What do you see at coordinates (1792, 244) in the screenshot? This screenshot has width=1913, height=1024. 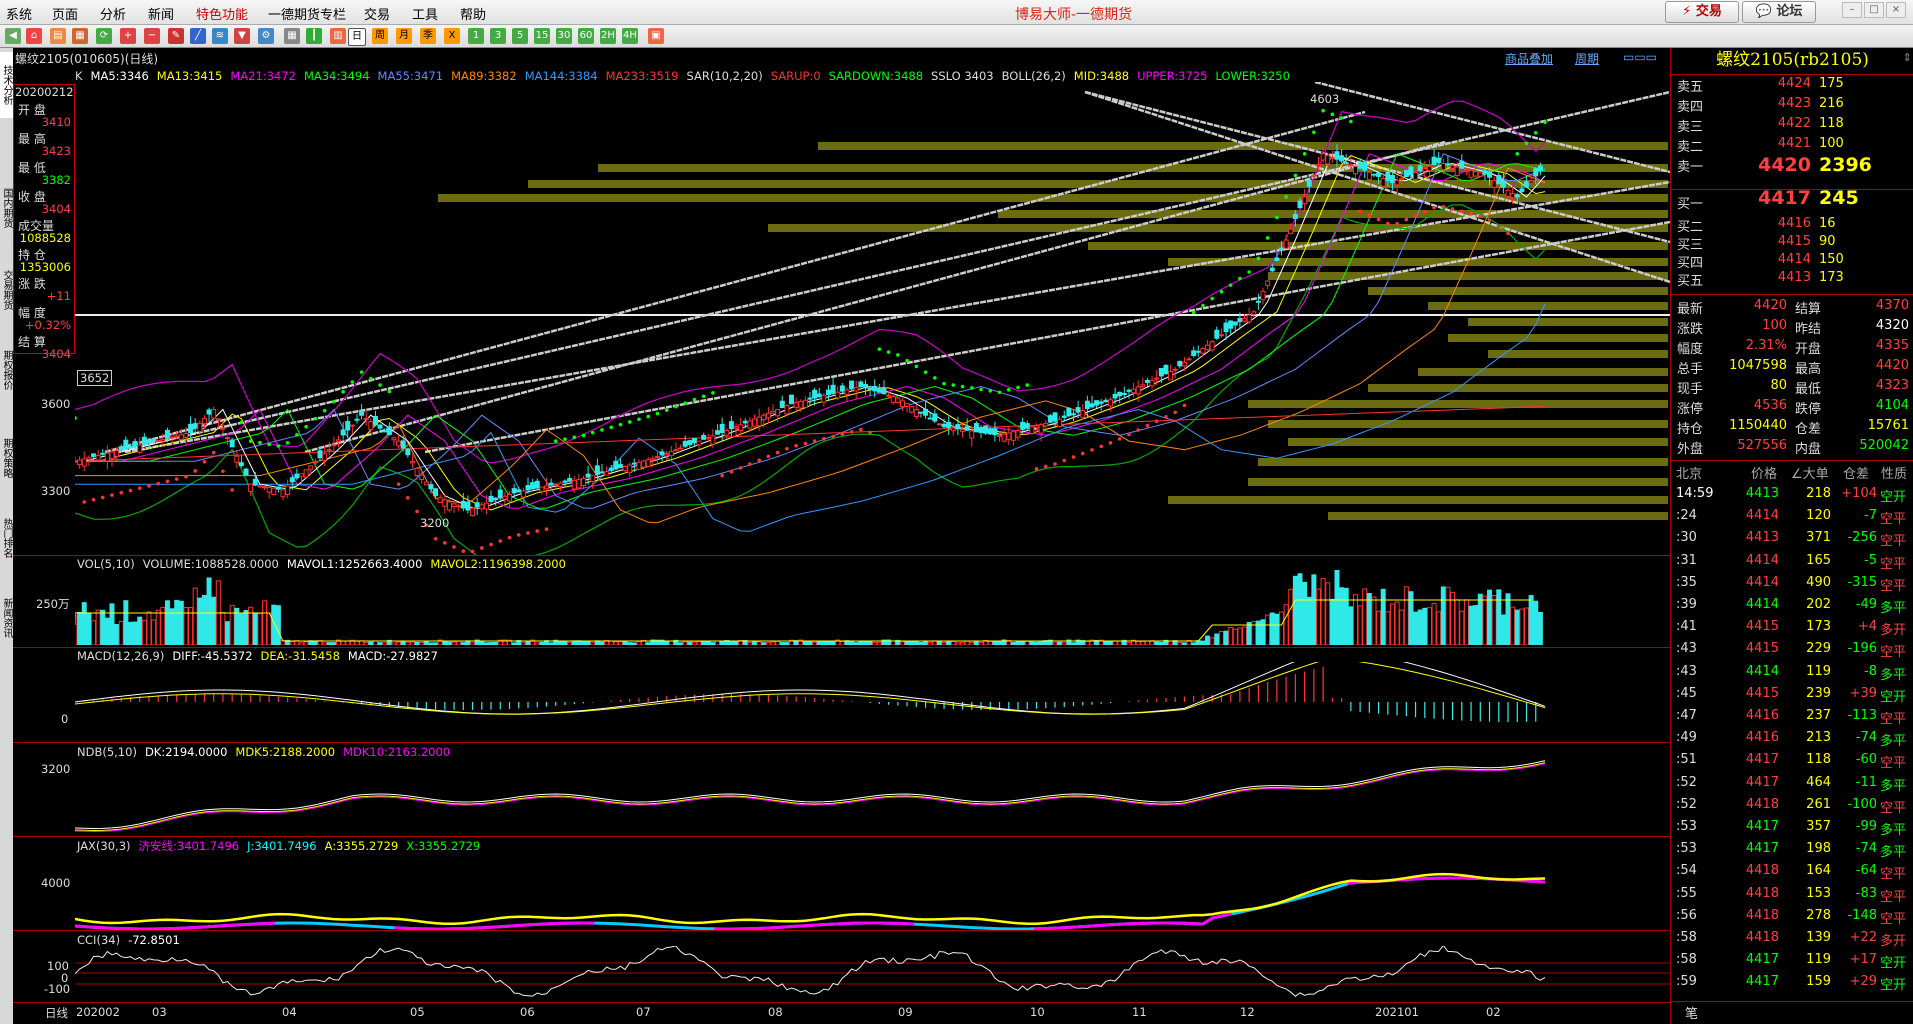 I see `bid-row: 买三 4415 90` at bounding box center [1792, 244].